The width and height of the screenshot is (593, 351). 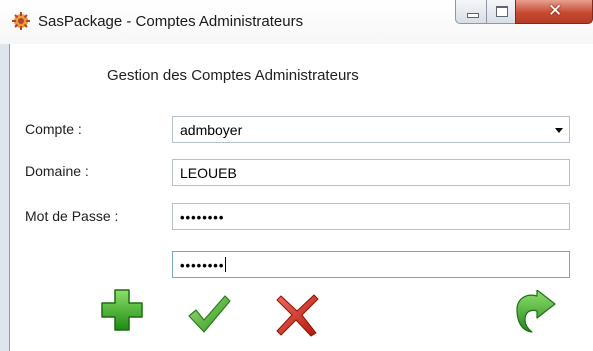 What do you see at coordinates (473, 15) in the screenshot?
I see `minimize-icon` at bounding box center [473, 15].